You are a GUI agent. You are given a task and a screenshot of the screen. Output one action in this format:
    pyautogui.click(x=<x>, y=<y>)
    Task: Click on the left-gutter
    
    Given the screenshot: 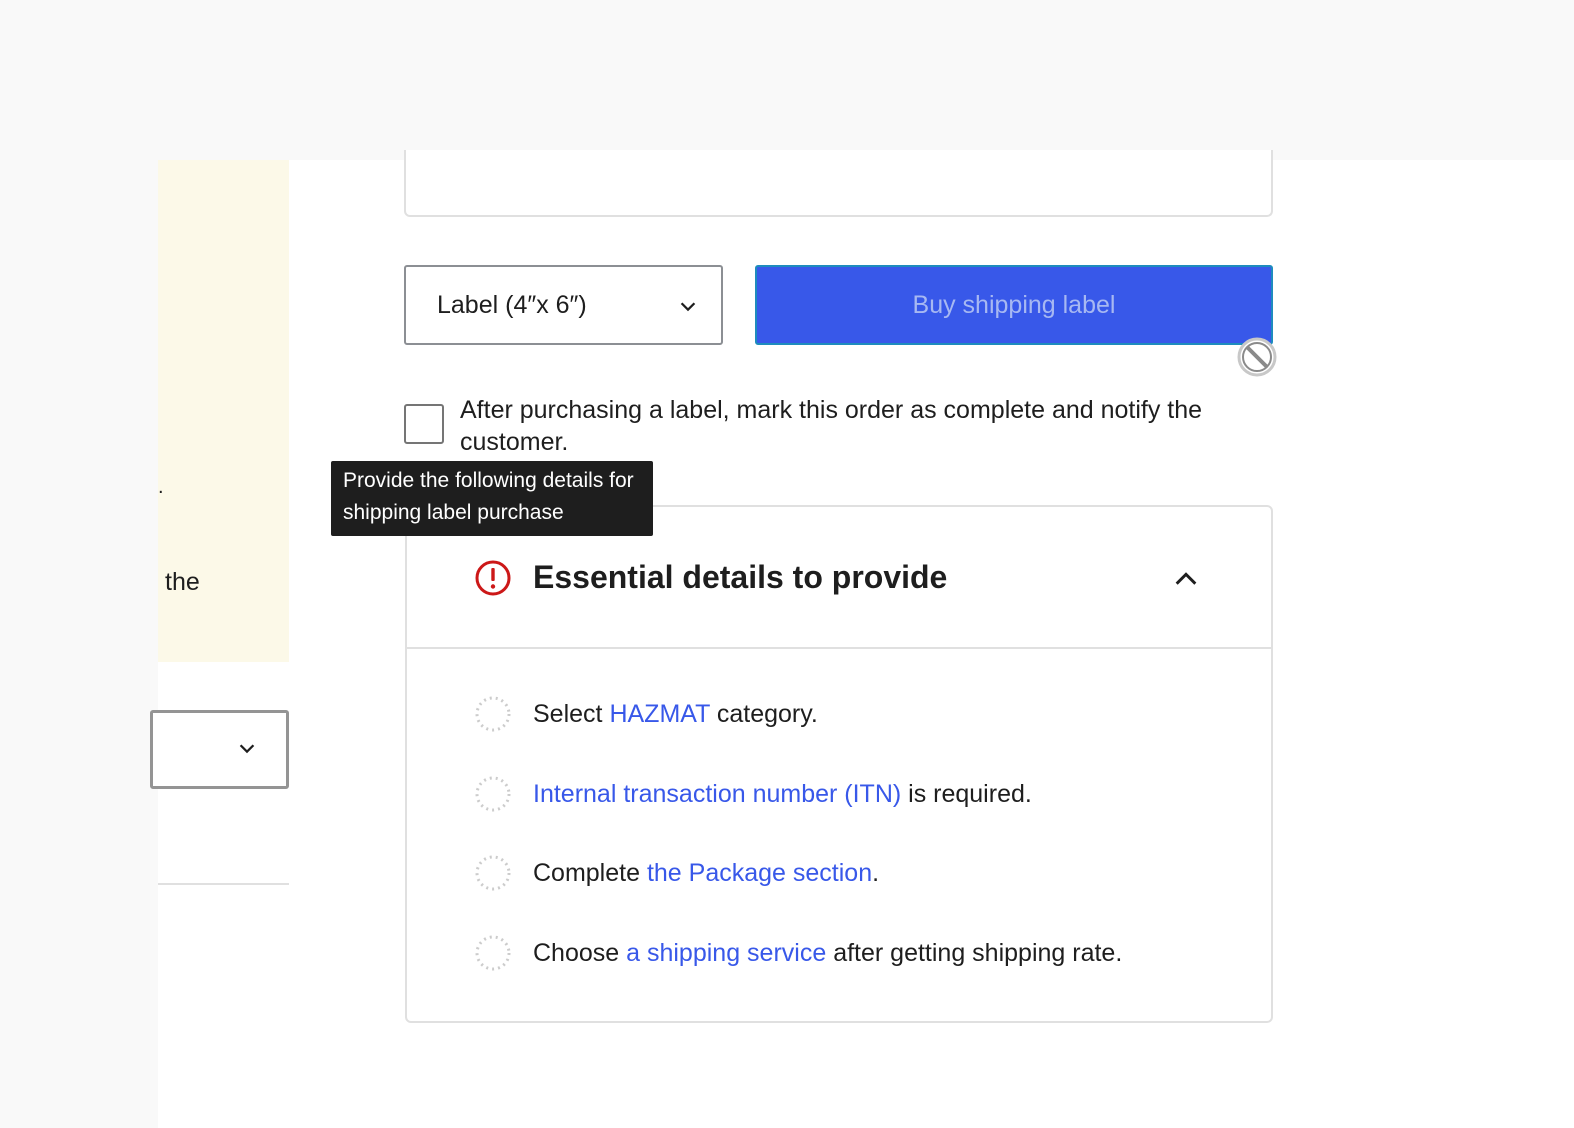 What is the action you would take?
    pyautogui.click(x=79, y=644)
    